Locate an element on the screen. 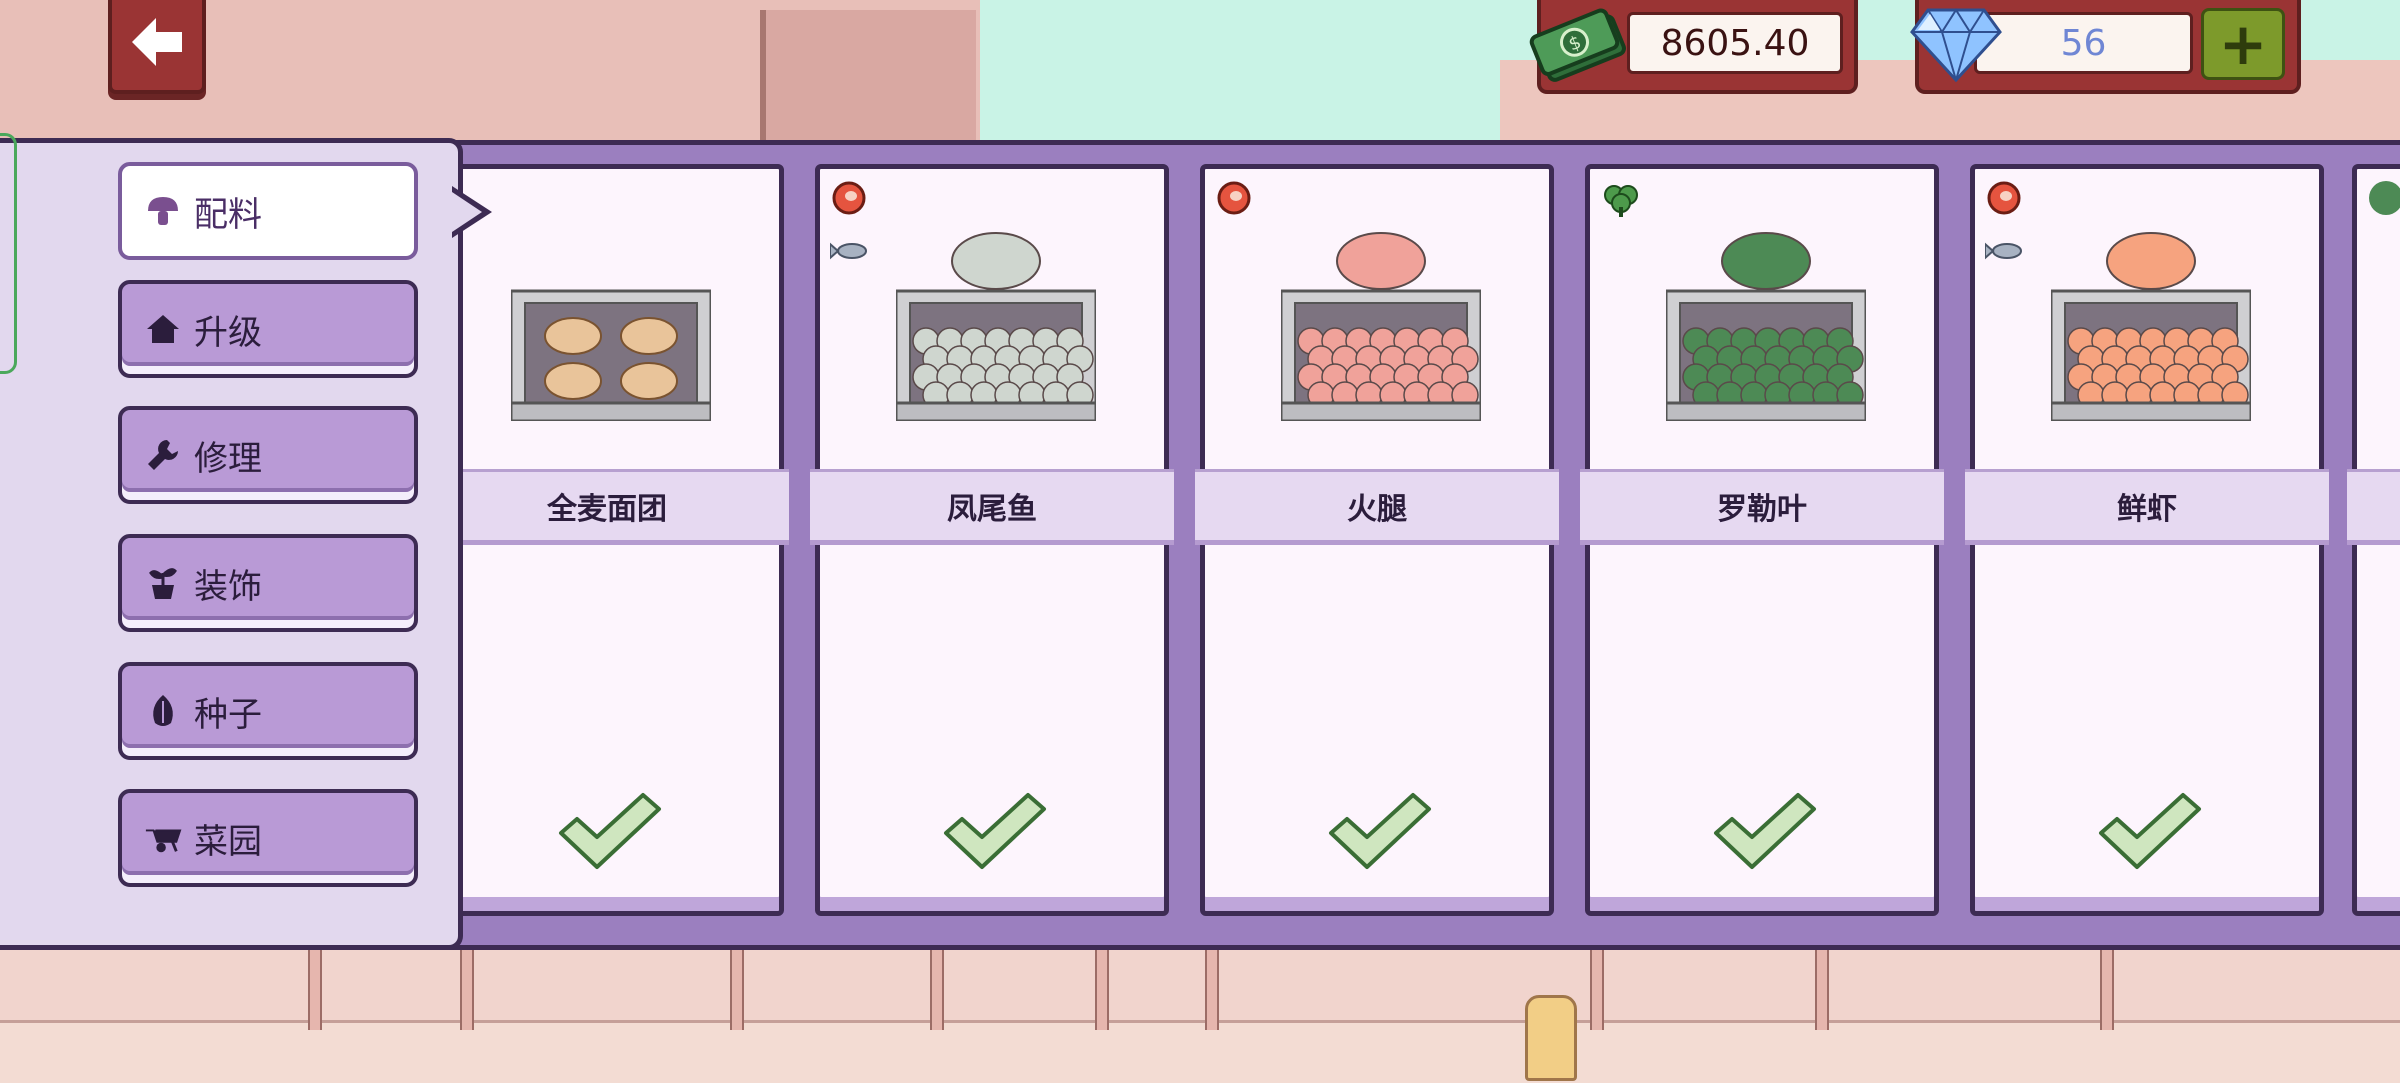 The image size is (2400, 1083). diamond-icon is located at coordinates (1956, 45).